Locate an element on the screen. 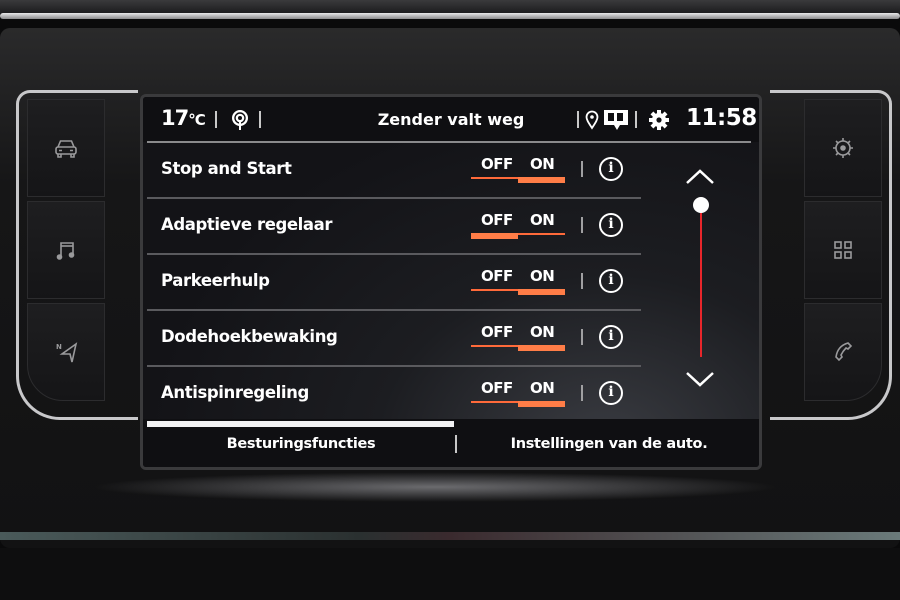  car-icon is located at coordinates (66, 149).